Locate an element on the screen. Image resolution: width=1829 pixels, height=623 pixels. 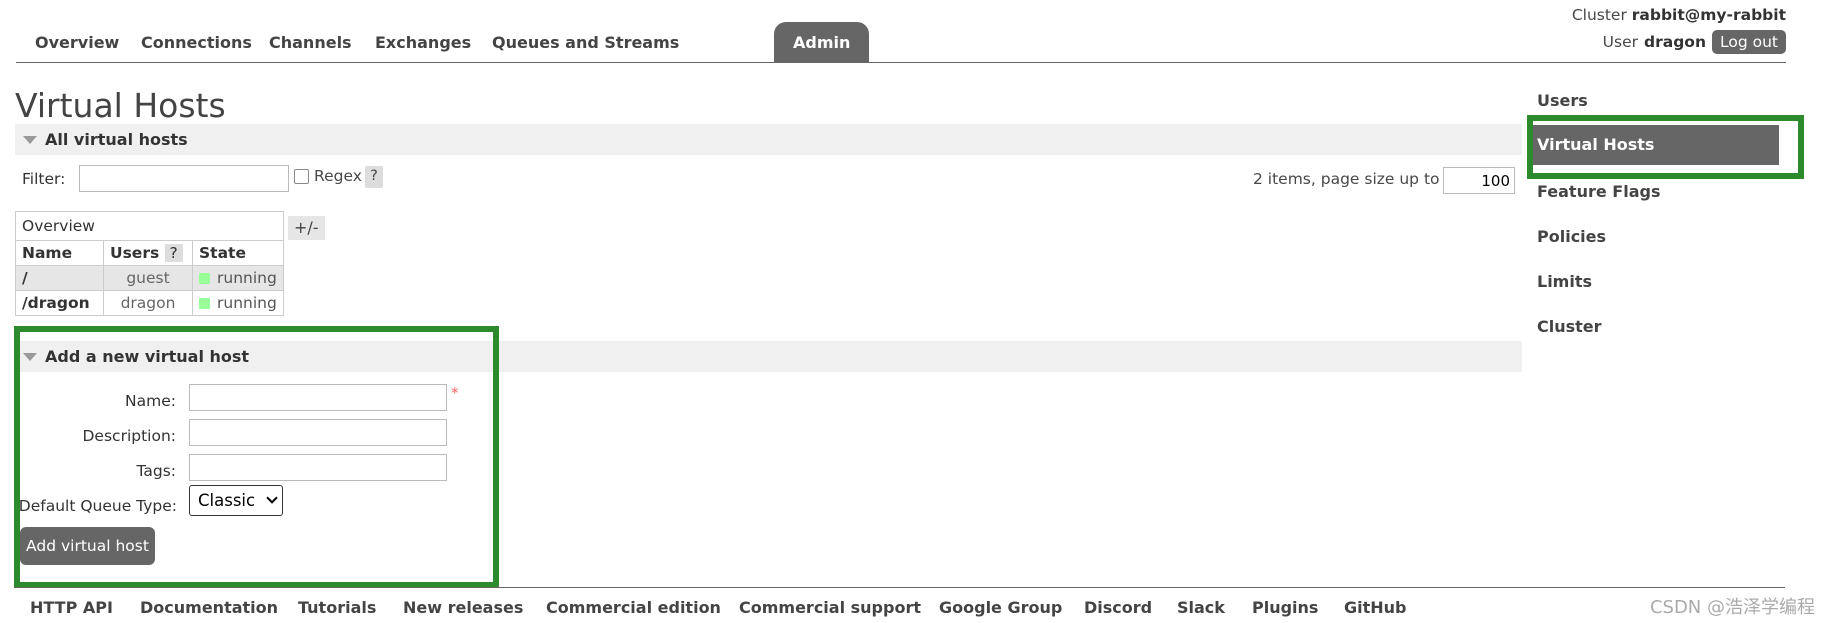
tab-exchanges: Exchanges is located at coordinates (423, 42).